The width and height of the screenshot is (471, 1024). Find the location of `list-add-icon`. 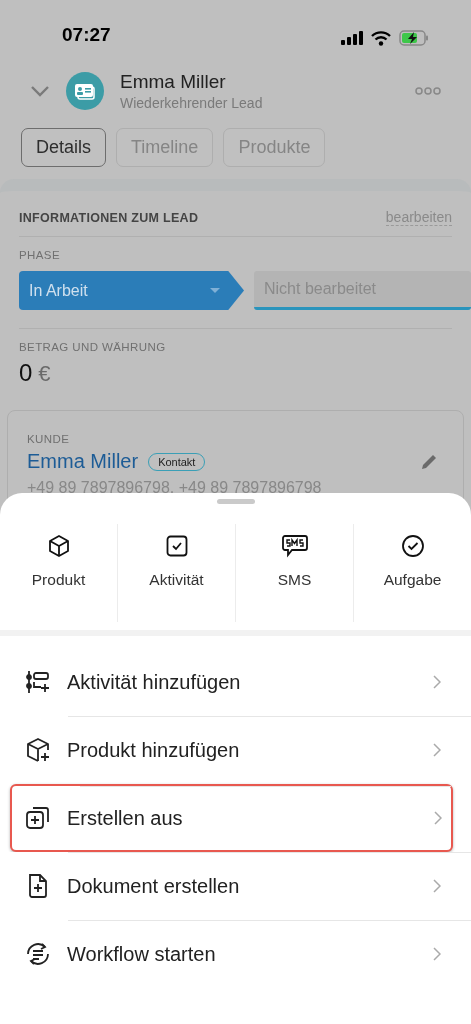

list-add-icon is located at coordinates (38, 682).